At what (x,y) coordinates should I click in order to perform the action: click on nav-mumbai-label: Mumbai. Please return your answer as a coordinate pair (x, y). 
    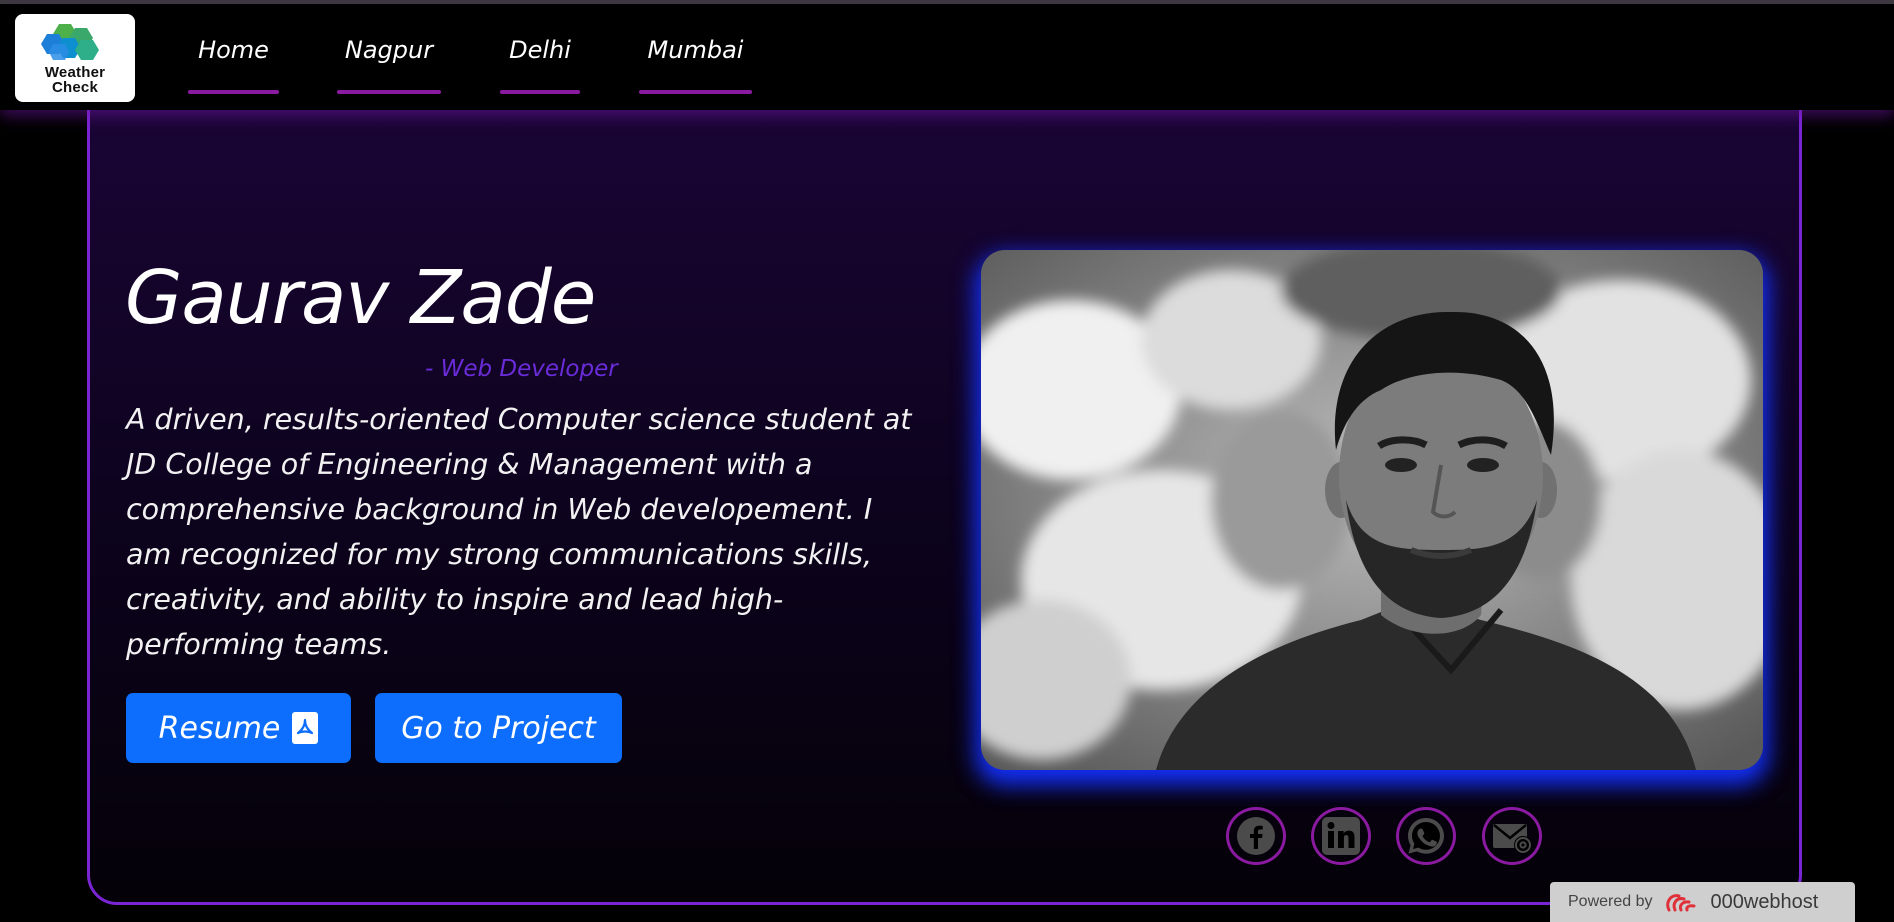
    Looking at the image, I should click on (695, 50).